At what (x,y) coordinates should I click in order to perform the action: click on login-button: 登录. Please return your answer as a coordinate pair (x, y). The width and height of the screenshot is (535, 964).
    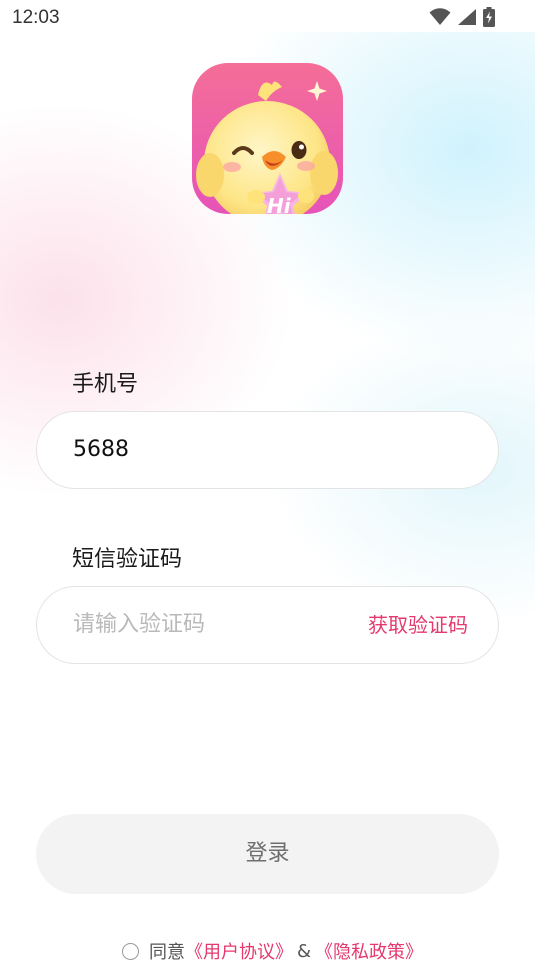
    Looking at the image, I should click on (267, 854).